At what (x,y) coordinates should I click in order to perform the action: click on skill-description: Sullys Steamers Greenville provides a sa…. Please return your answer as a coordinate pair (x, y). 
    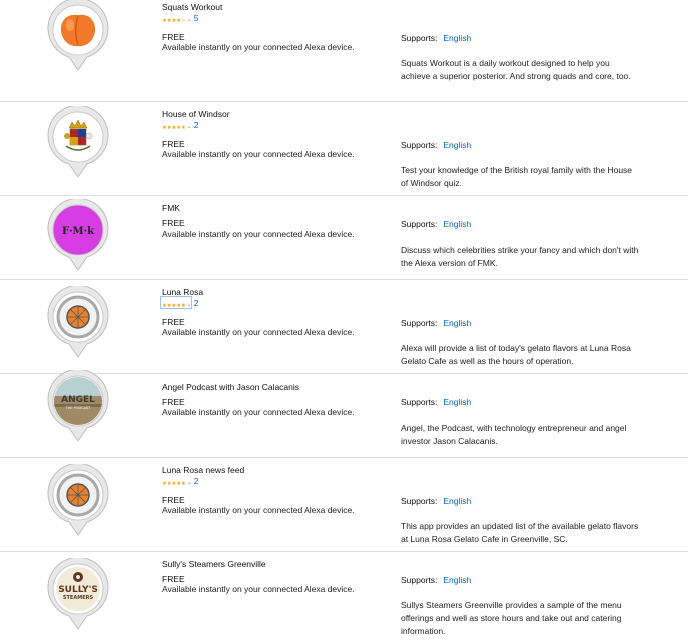
    Looking at the image, I should click on (511, 618).